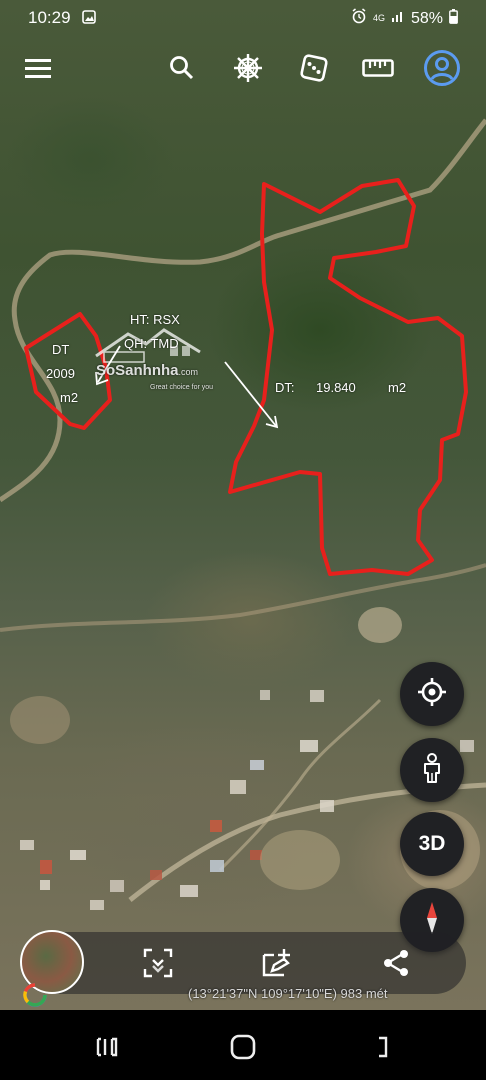 The image size is (486, 1080). I want to click on home-icon, so click(243, 1047).